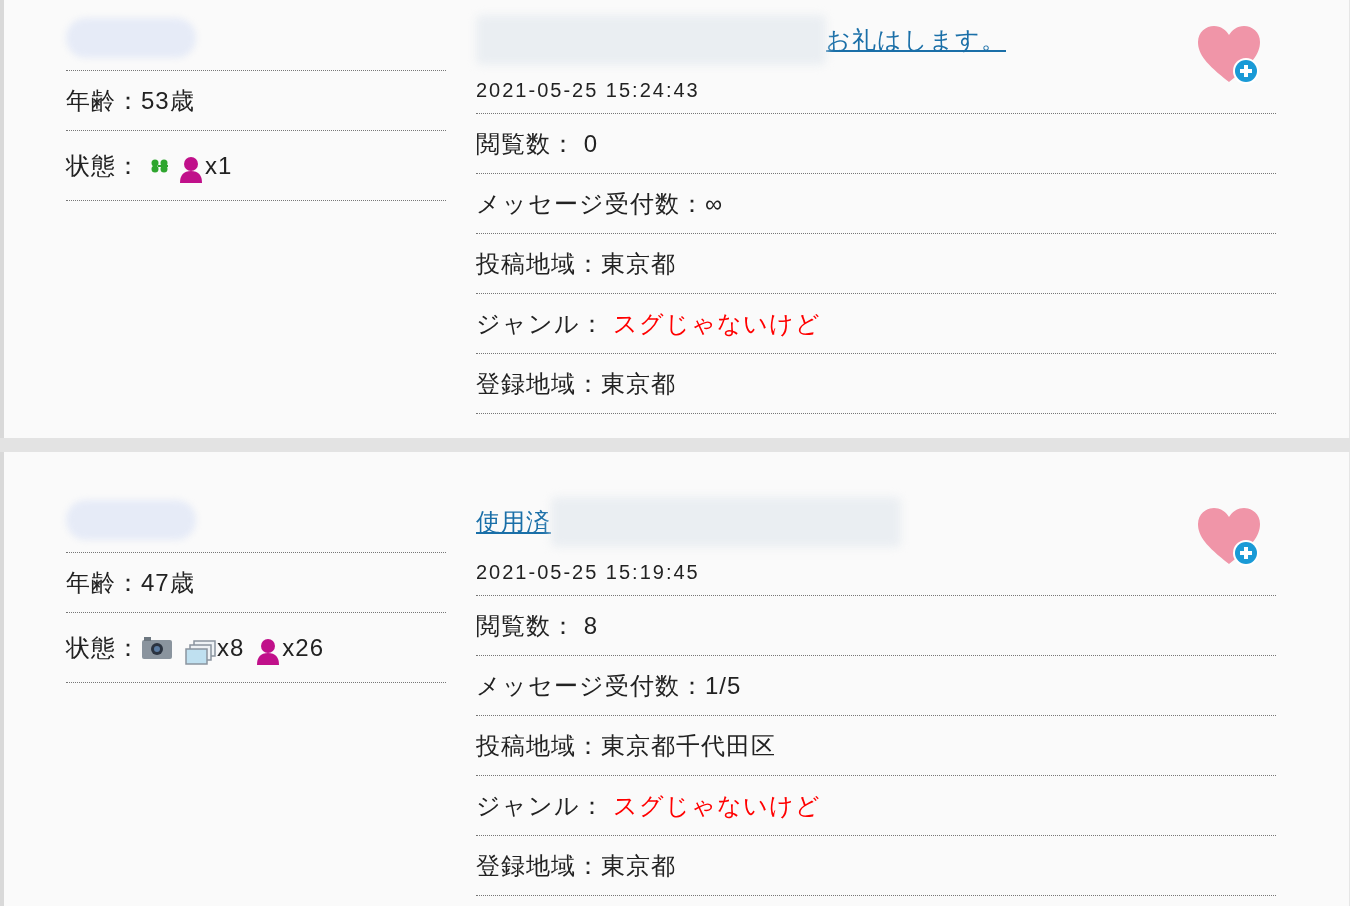 This screenshot has height=906, width=1364. Describe the element at coordinates (231, 647) in the screenshot. I see `count-text: x8` at that location.